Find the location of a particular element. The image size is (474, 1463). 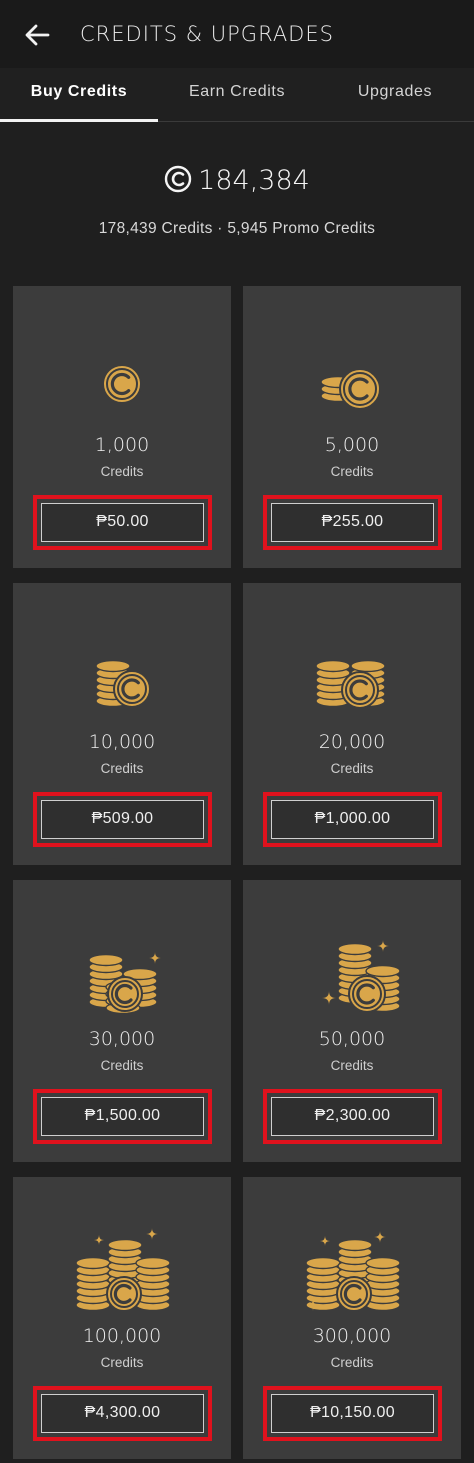

top-bar: CREDITS & UPGRADES is located at coordinates (237, 34).